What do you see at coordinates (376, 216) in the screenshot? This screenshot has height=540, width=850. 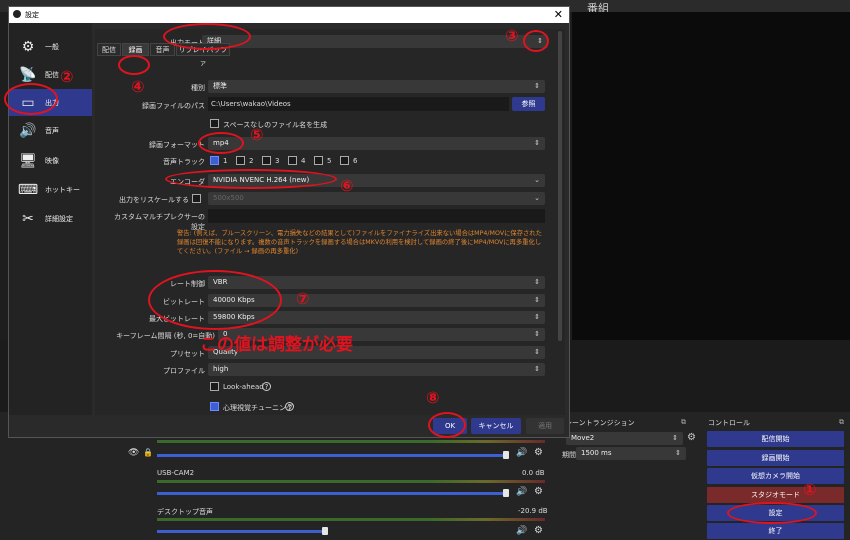 I see `muxer-input` at bounding box center [376, 216].